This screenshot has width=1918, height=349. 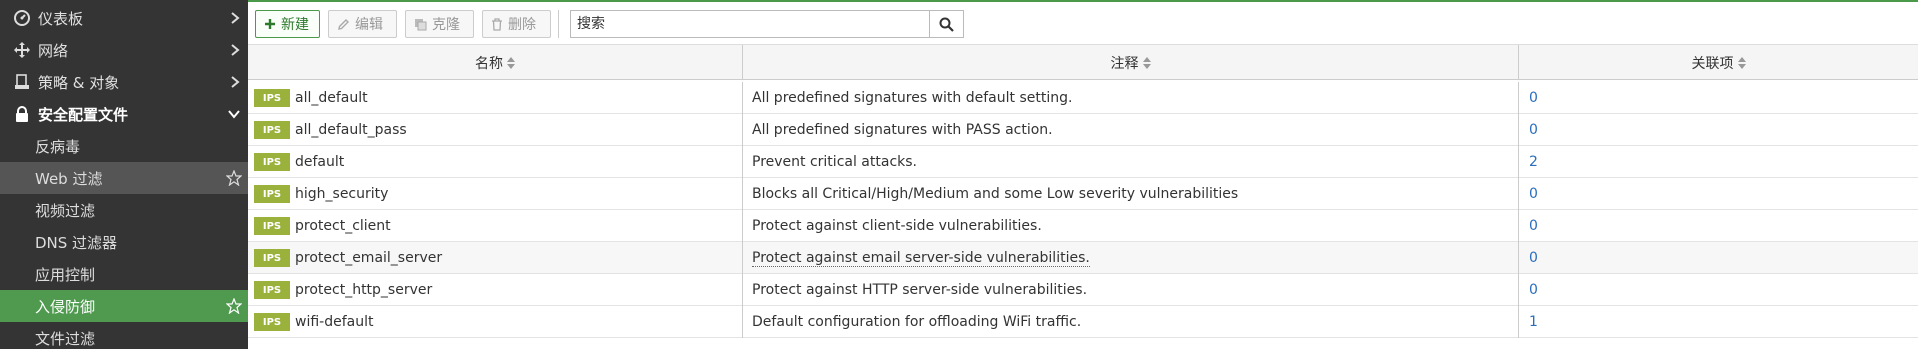 What do you see at coordinates (343, 24) in the screenshot?
I see `pencil-icon` at bounding box center [343, 24].